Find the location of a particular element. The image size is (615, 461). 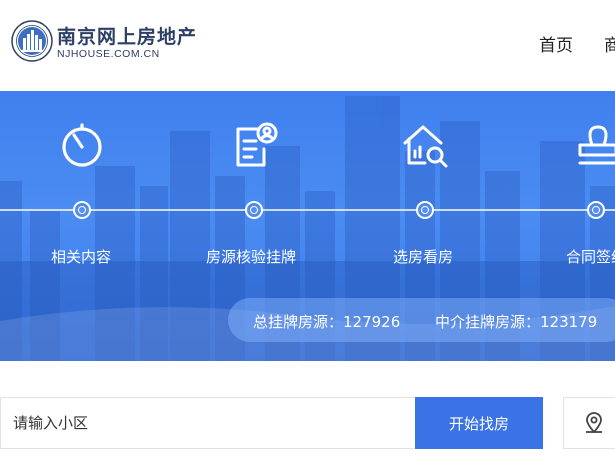

timer-icon is located at coordinates (82, 145).